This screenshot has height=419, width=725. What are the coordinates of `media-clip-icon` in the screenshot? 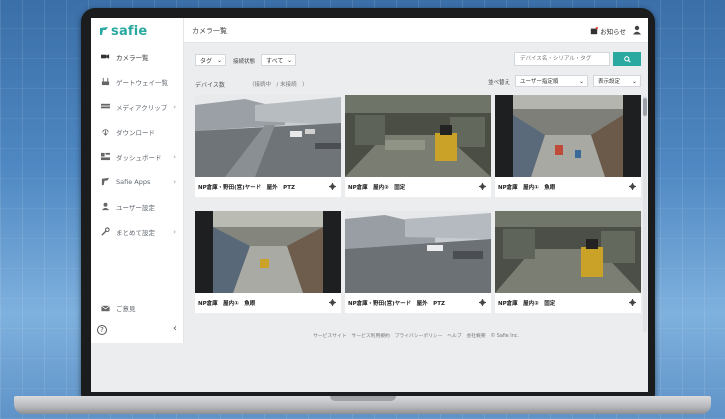 It's located at (105, 106).